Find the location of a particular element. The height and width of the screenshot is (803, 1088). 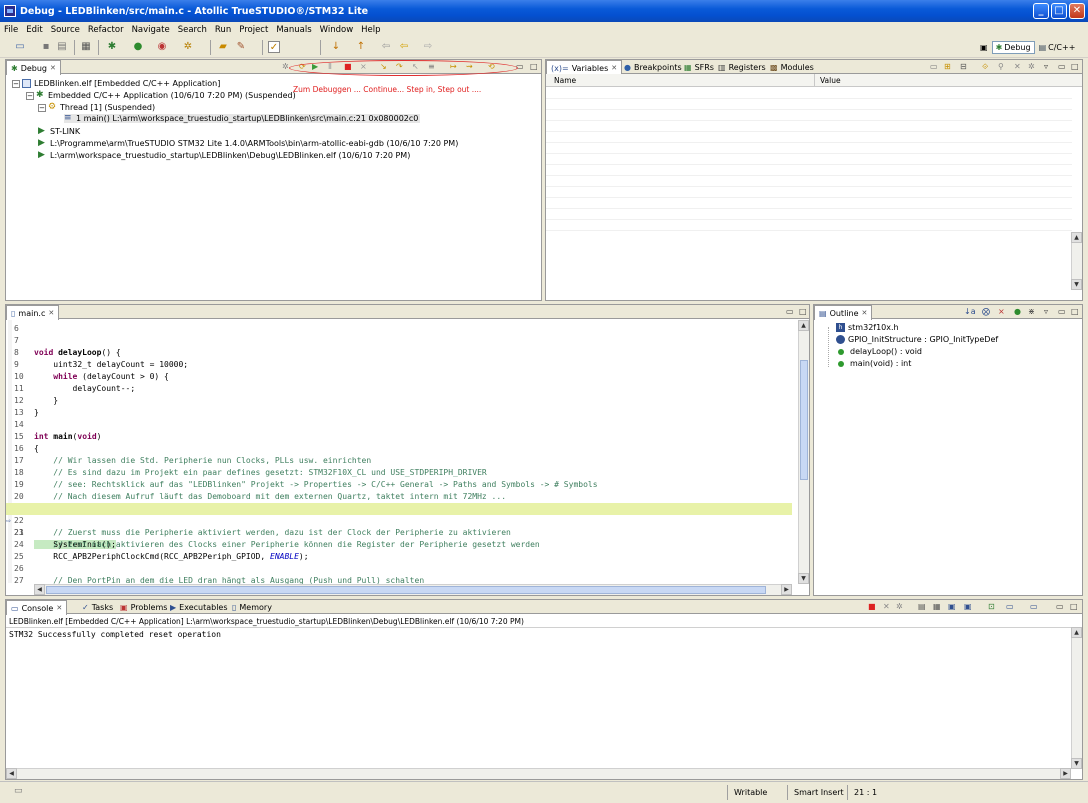

editor-vertical-scrollbar: ▲ ▼ is located at coordinates (803, 452).